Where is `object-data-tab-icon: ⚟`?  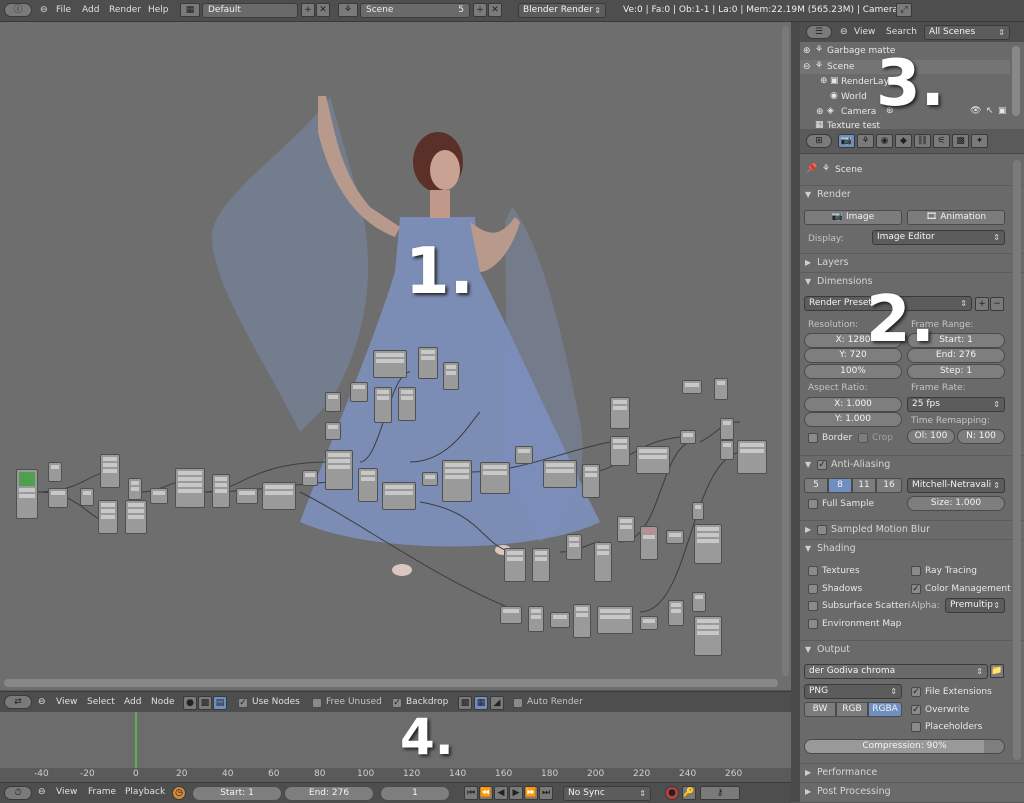
object-data-tab-icon: ⚟ is located at coordinates (941, 141).